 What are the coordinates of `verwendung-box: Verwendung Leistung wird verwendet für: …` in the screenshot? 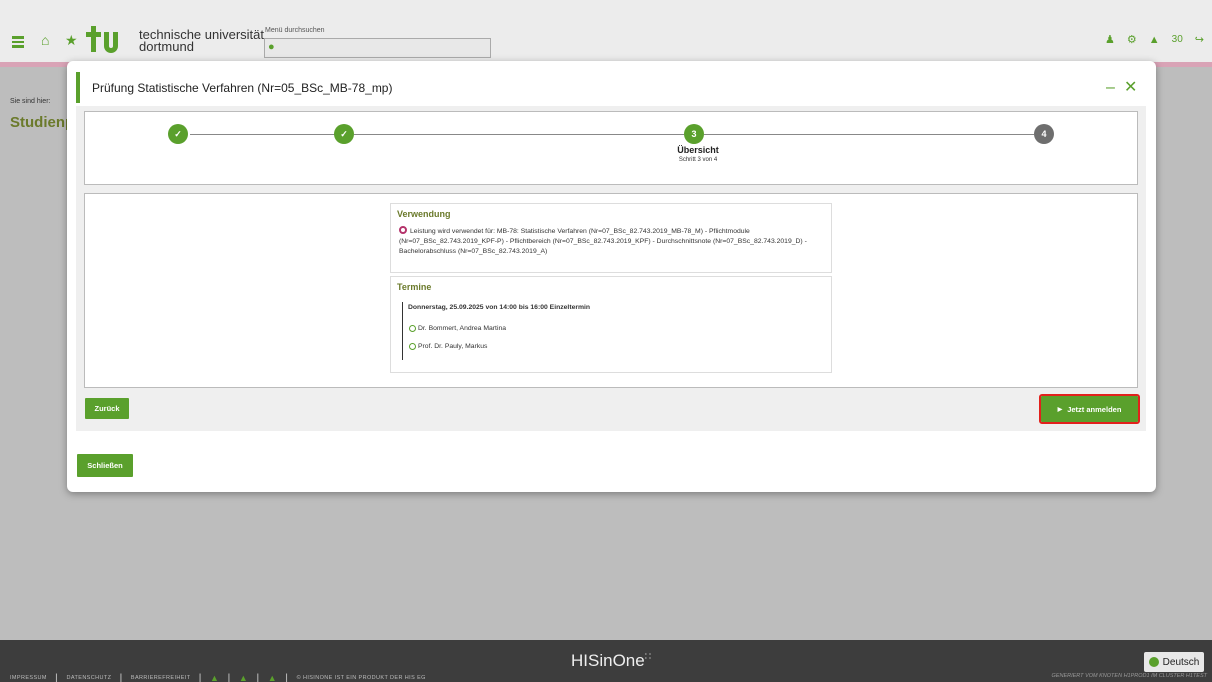 It's located at (611, 238).